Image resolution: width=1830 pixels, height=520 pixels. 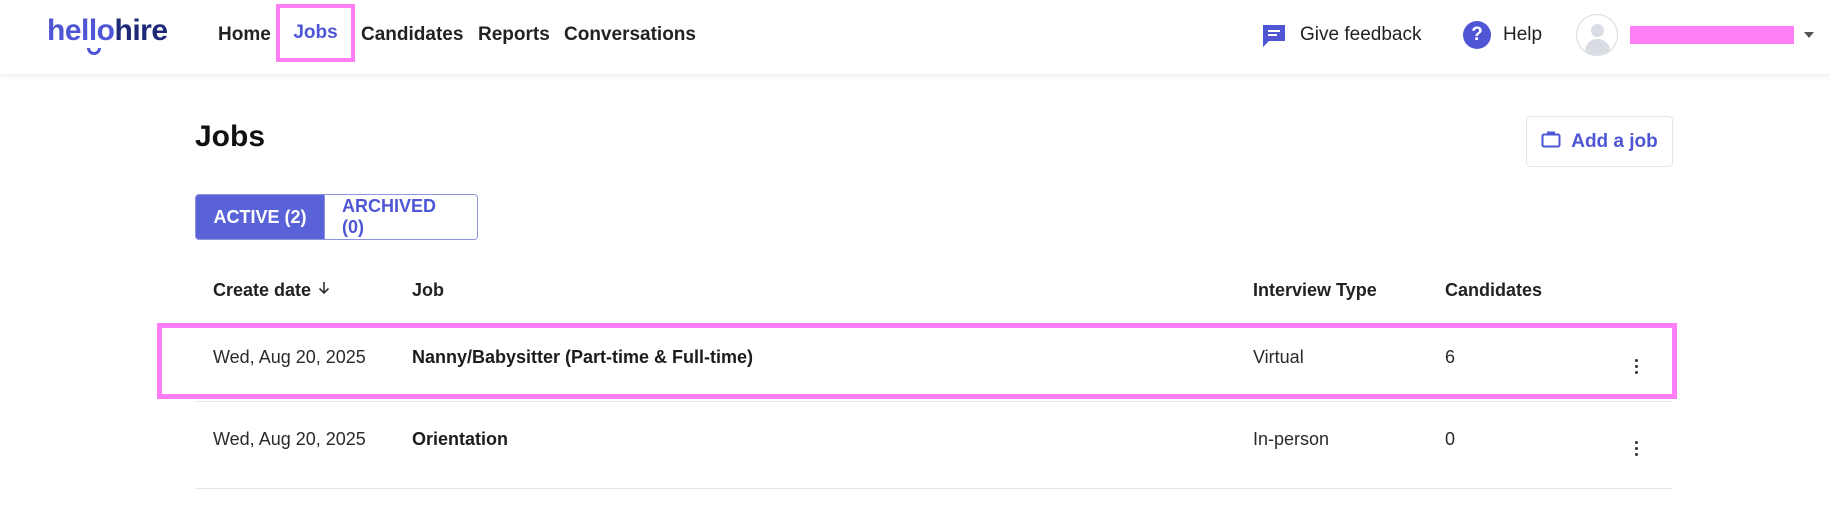 I want to click on nav-home: Home, so click(x=244, y=35).